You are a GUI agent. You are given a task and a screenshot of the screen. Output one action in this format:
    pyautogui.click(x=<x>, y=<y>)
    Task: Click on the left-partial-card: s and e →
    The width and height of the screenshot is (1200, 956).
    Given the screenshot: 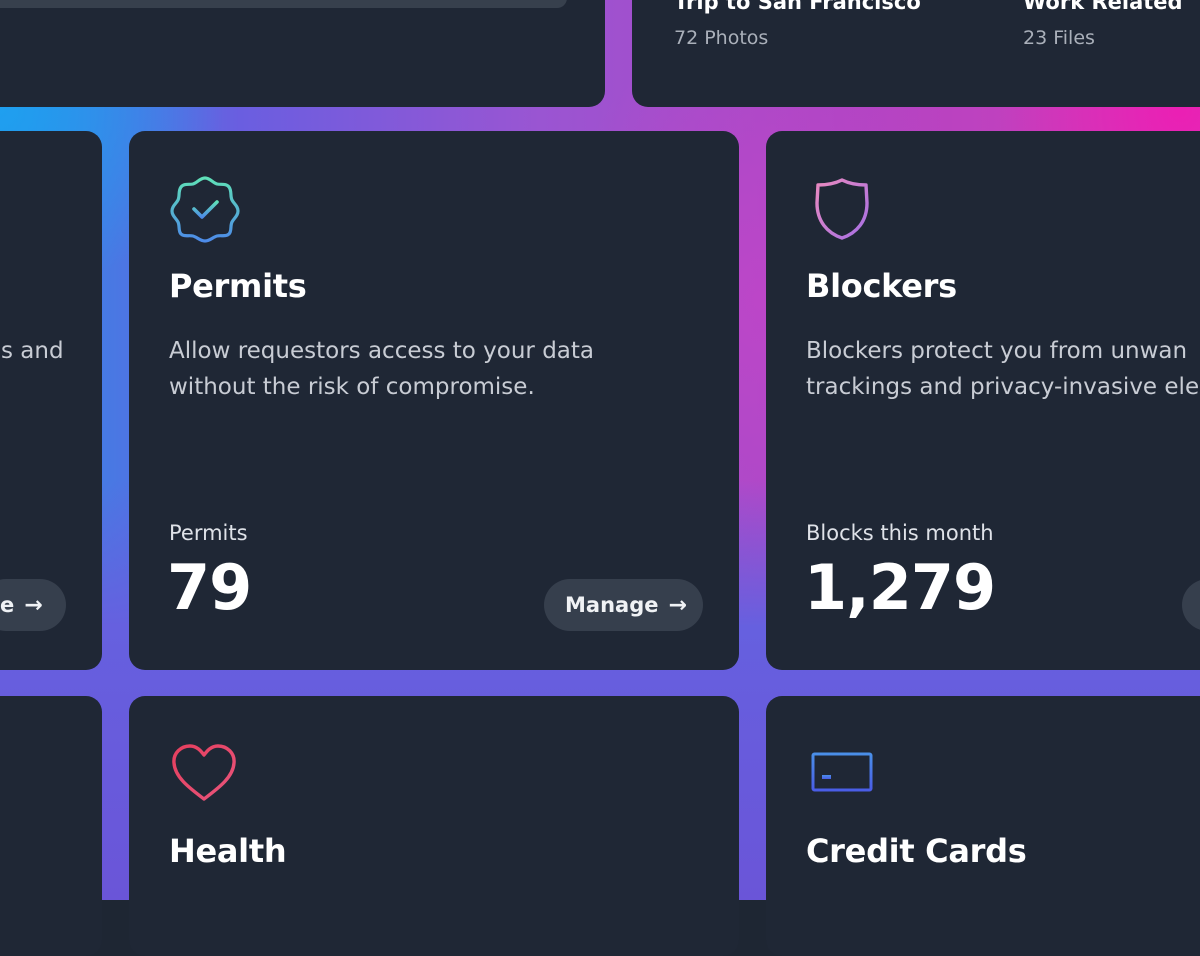 What is the action you would take?
    pyautogui.click(x=51, y=400)
    